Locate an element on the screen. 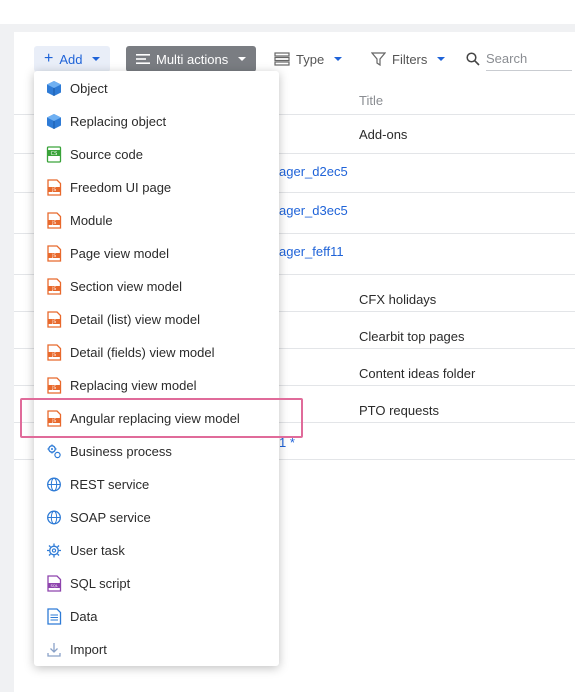  menu-item-user-task: User task is located at coordinates (156, 550).